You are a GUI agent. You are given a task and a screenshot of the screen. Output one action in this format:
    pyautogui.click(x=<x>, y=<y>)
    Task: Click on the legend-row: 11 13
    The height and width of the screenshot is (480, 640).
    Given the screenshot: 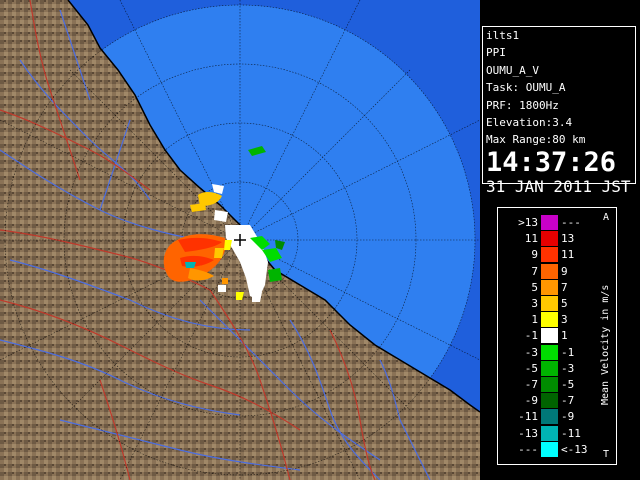 What is the action you would take?
    pyautogui.click(x=548, y=239)
    